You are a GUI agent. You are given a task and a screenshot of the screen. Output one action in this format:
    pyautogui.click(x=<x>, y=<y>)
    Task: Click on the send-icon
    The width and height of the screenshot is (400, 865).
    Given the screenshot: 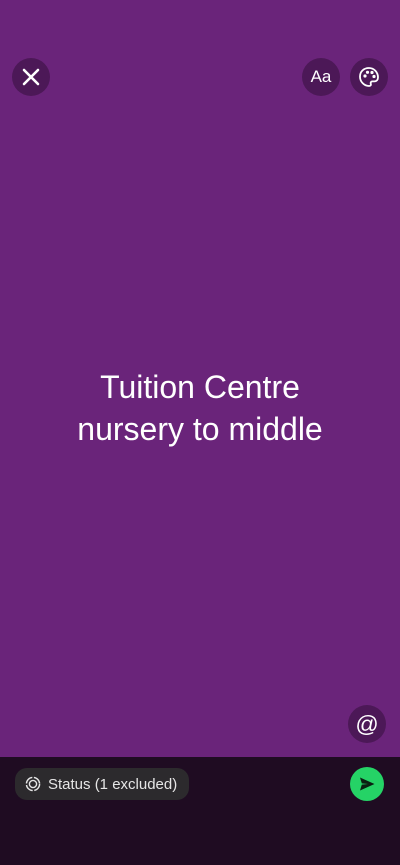 What is the action you would take?
    pyautogui.click(x=367, y=784)
    